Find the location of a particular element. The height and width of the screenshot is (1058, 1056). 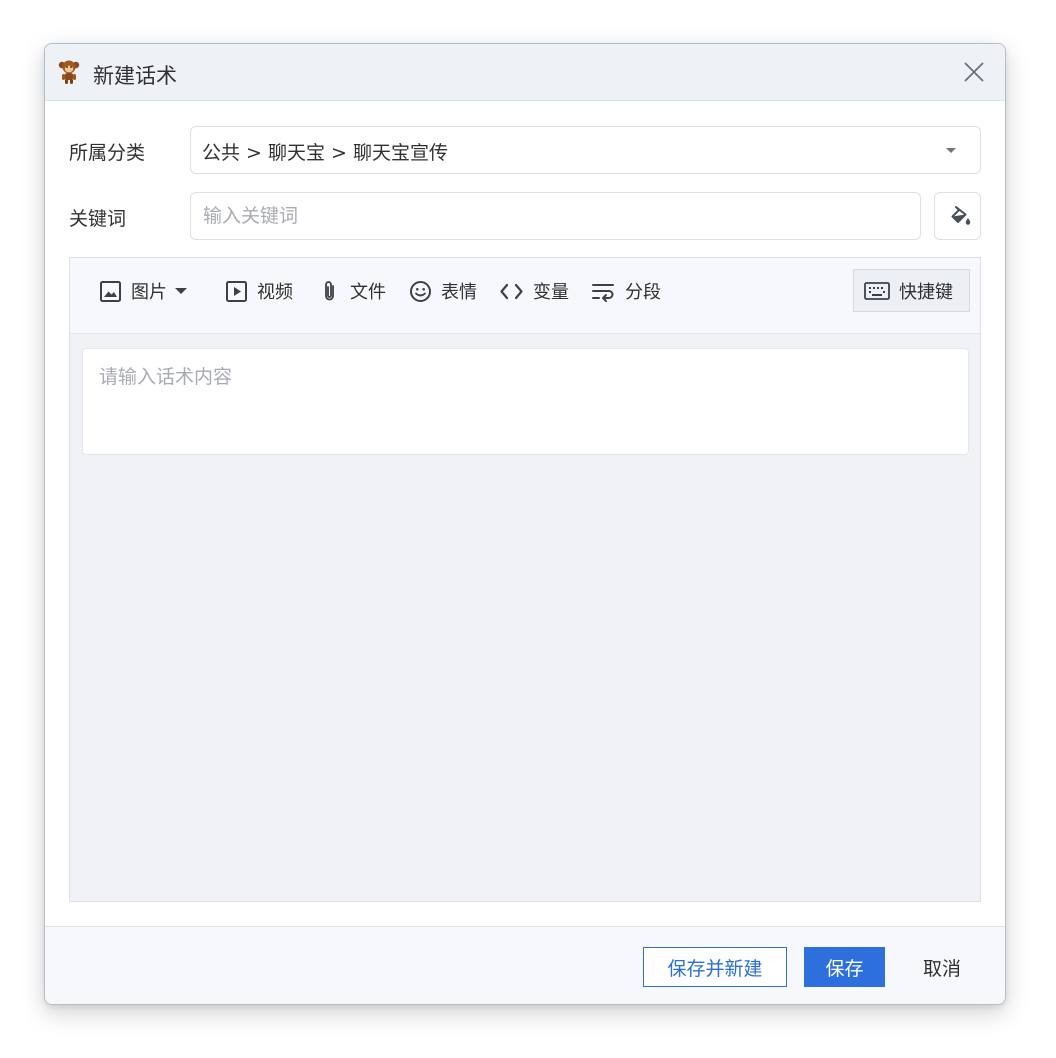

tool-emoji-label: 表情 is located at coordinates (459, 292).